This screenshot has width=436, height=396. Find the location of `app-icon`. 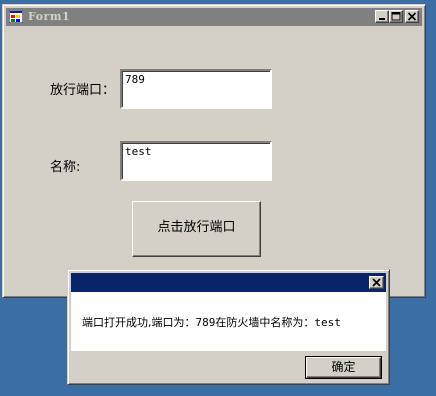

app-icon is located at coordinates (16, 16).